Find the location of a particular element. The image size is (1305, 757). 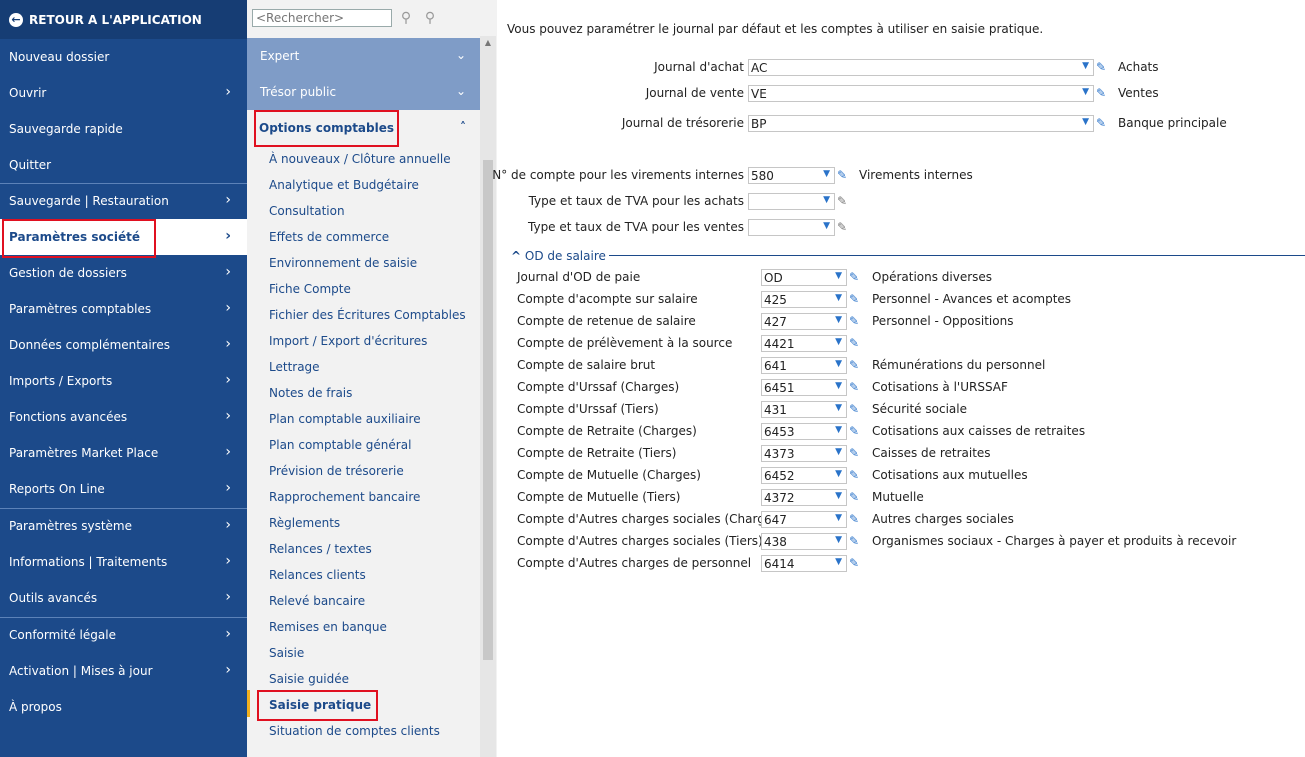

option-item-environnement-de-saisie: Environnement de saisie is located at coordinates (343, 263).